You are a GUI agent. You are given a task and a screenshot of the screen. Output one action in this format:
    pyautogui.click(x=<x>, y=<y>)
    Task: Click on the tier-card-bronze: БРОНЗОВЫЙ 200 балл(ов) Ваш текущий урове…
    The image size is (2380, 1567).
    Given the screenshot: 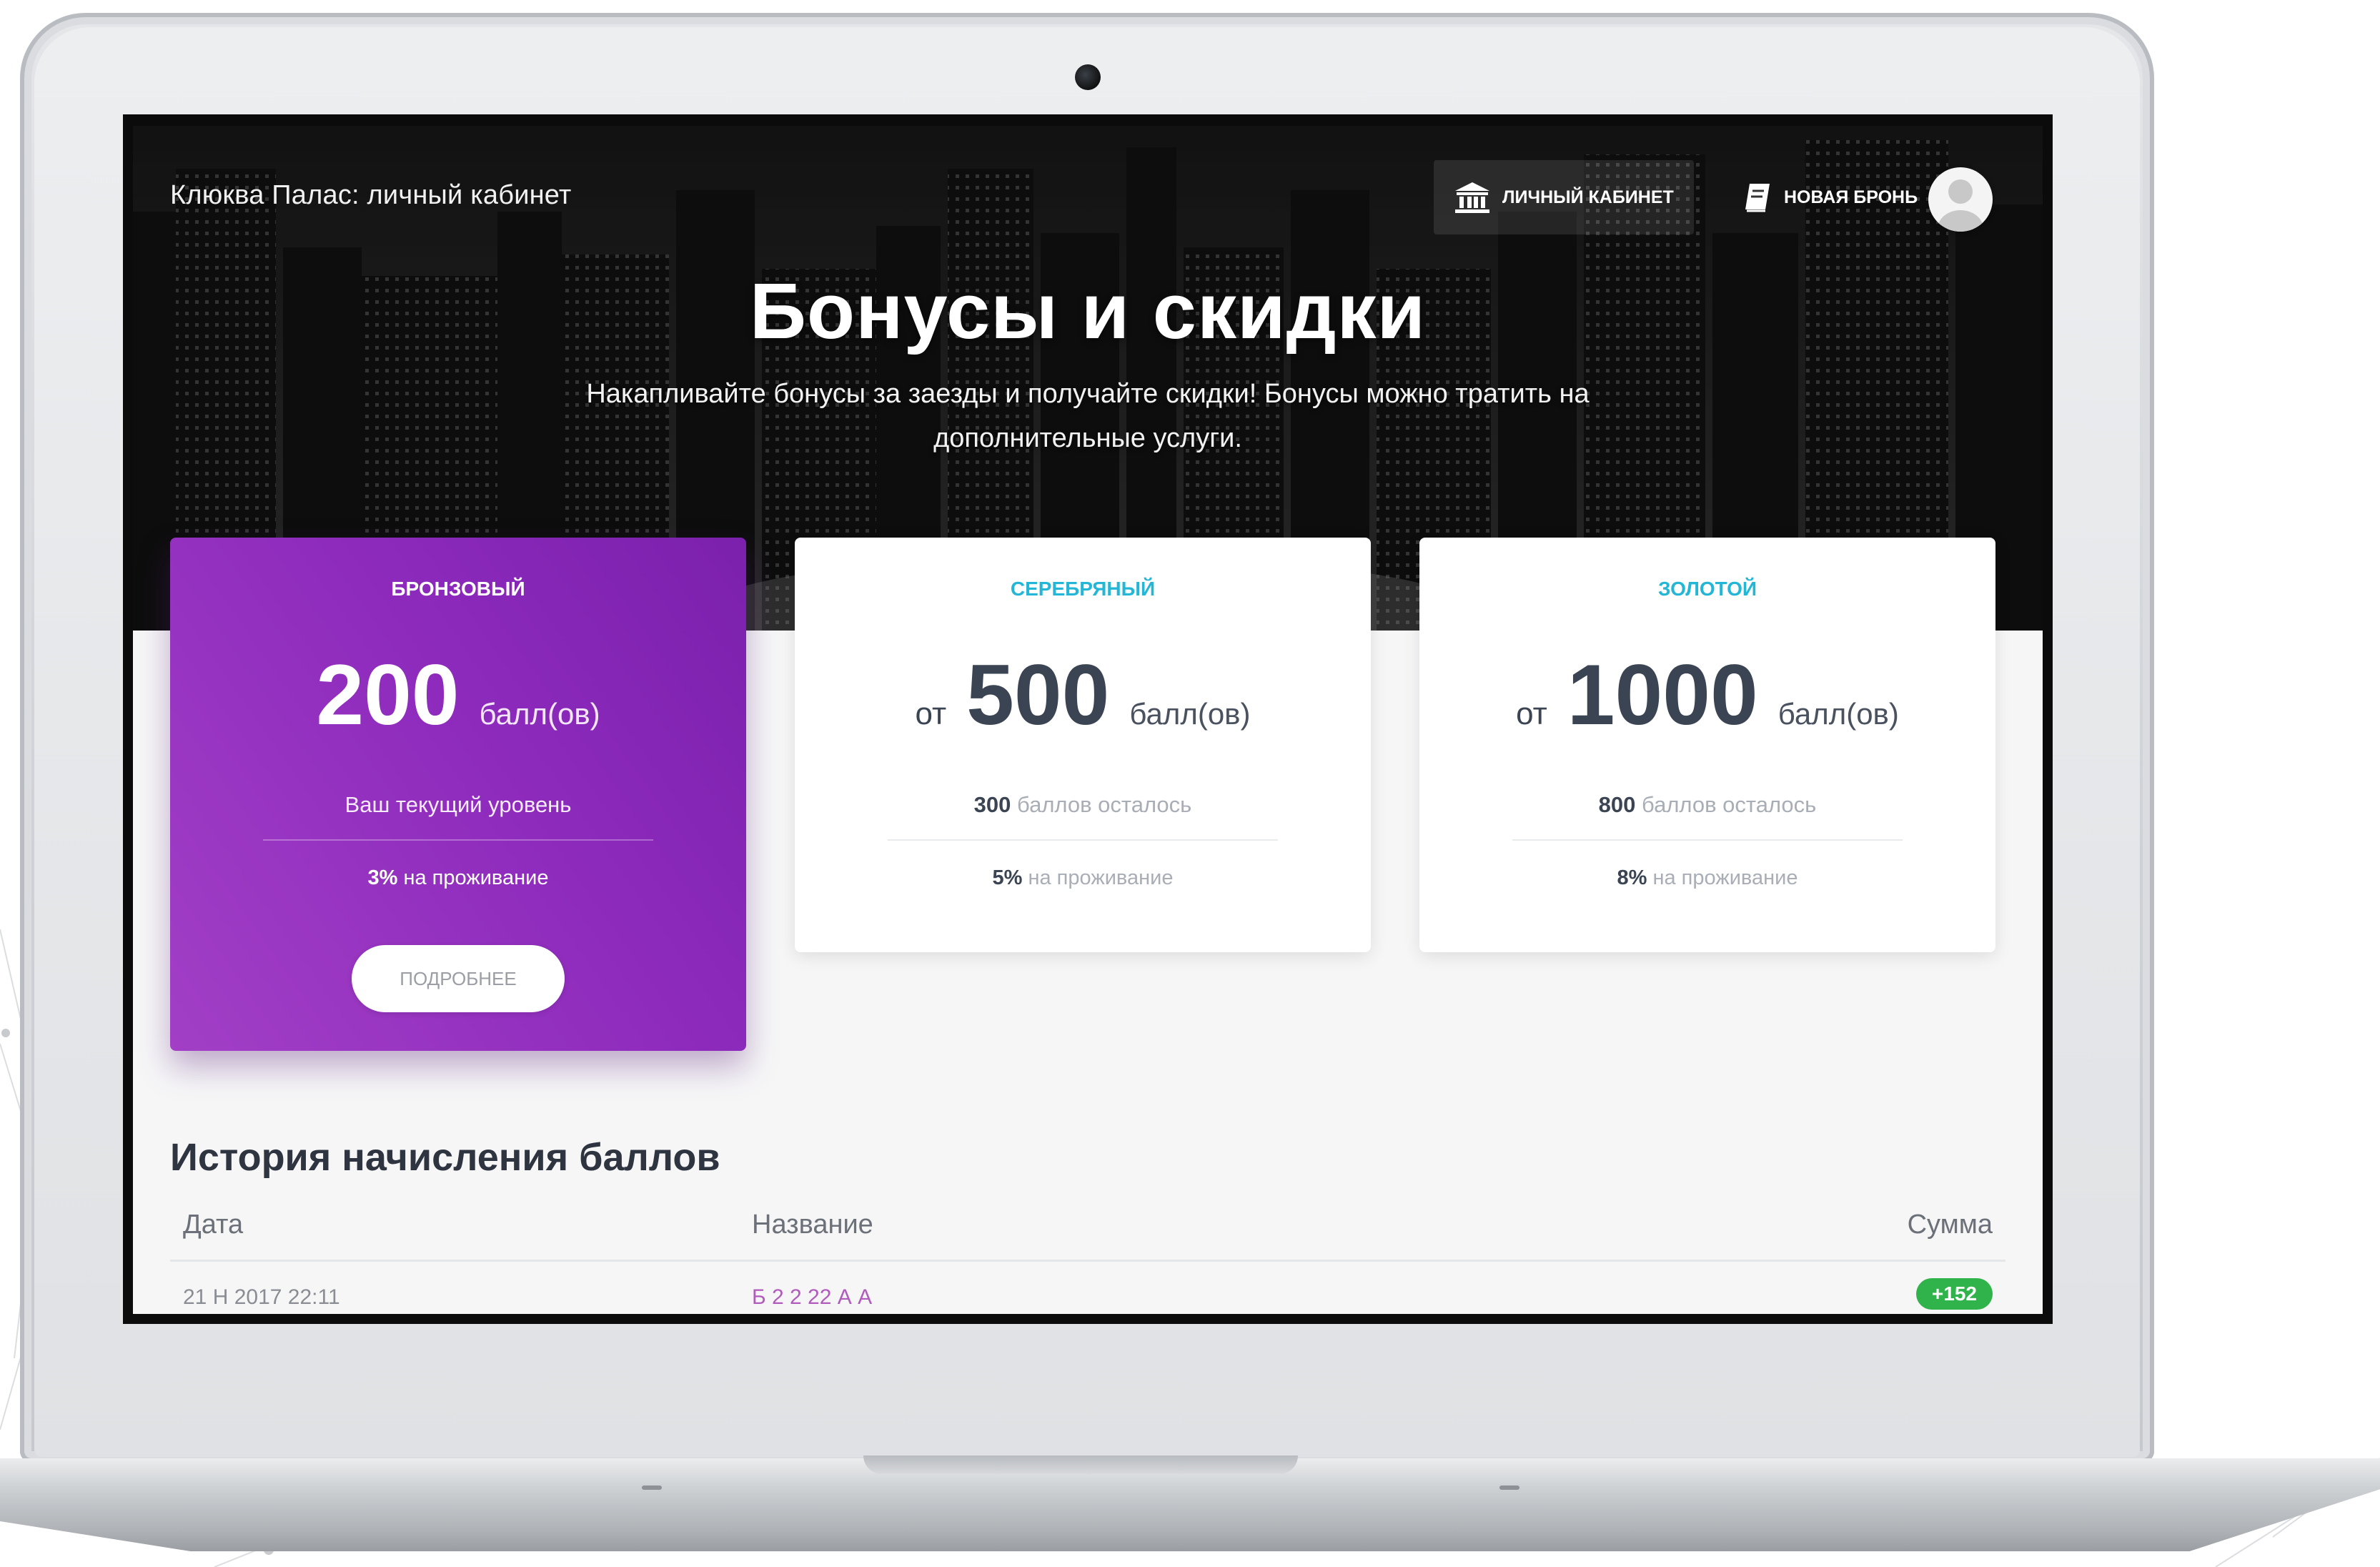 What is the action you would take?
    pyautogui.click(x=458, y=795)
    